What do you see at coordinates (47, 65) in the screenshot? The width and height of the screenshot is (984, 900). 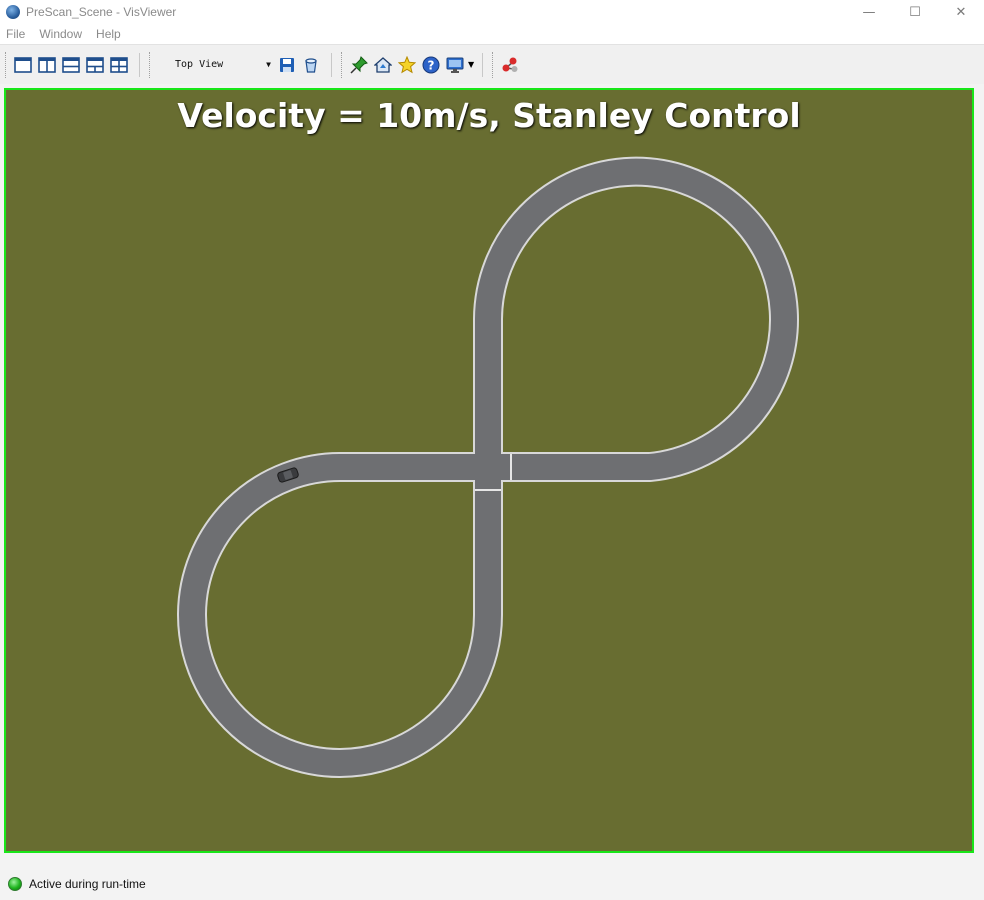 I see `two-vertical-view-icon` at bounding box center [47, 65].